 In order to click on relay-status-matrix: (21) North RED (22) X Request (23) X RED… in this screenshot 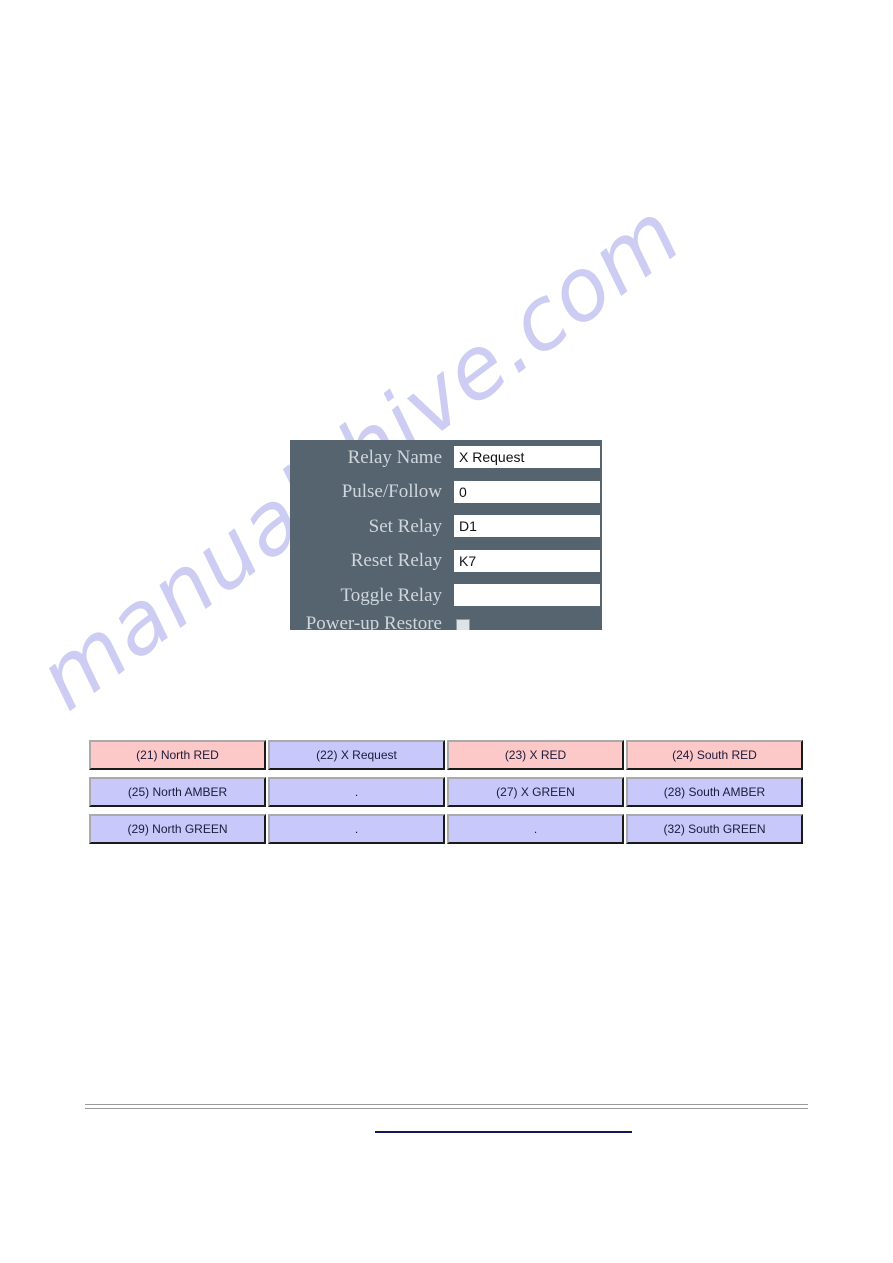, I will do `click(446, 792)`.